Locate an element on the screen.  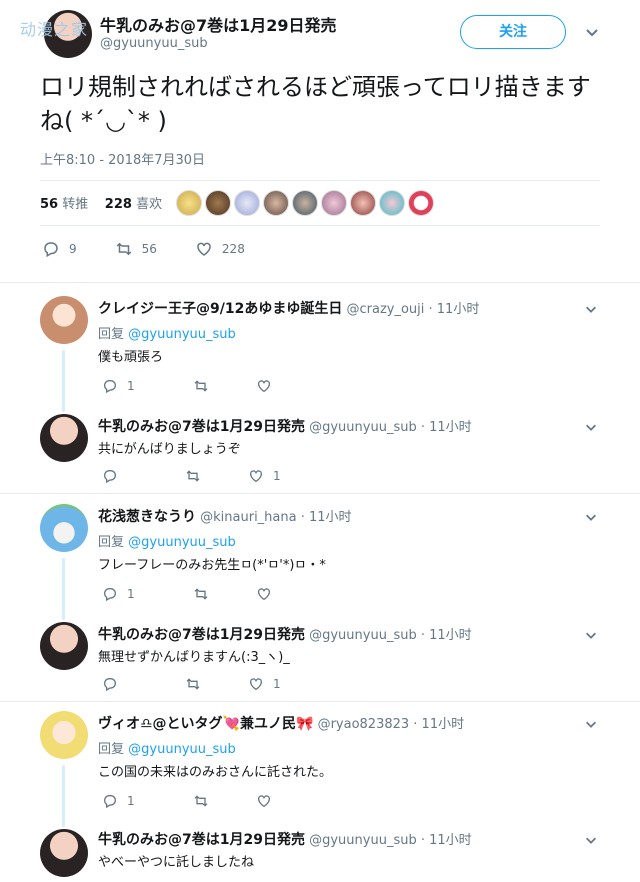
reply-text: やべーやつに託しましたね is located at coordinates (176, 862).